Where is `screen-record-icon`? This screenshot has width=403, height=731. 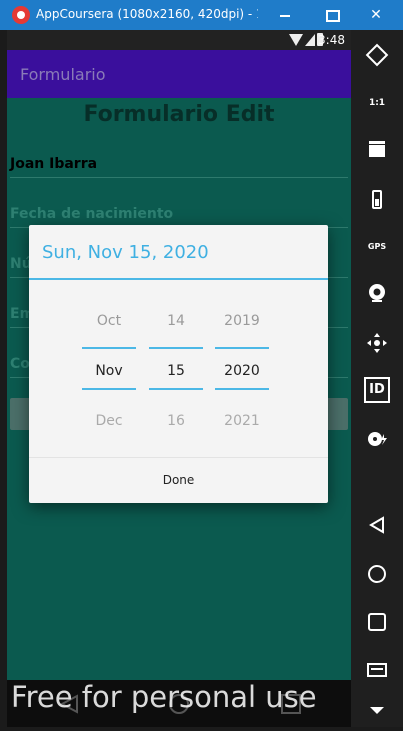 screen-record-icon is located at coordinates (377, 149).